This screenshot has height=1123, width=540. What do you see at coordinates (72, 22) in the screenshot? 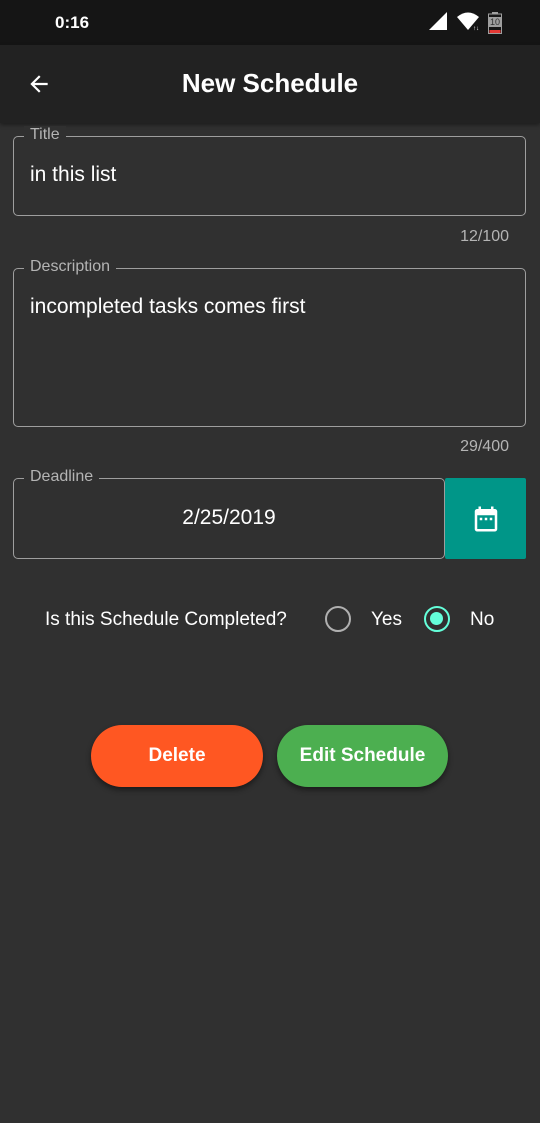
I see `status-time: 0:16` at bounding box center [72, 22].